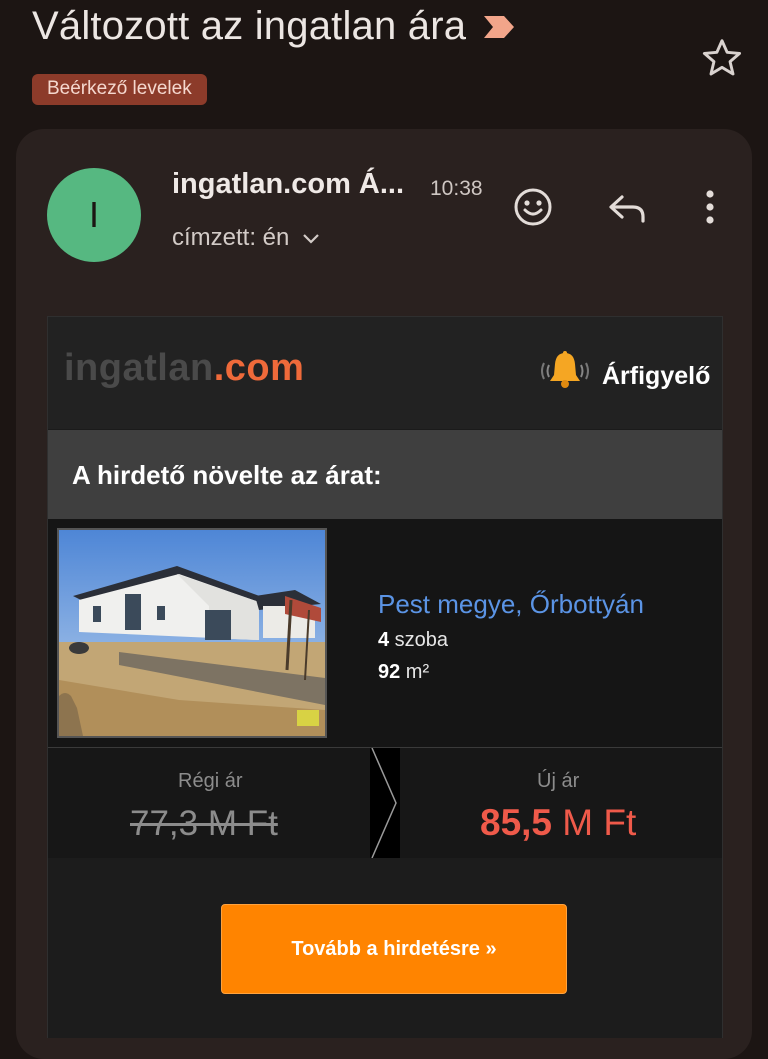  I want to click on price-watch-label: Árfigyelő, so click(656, 376).